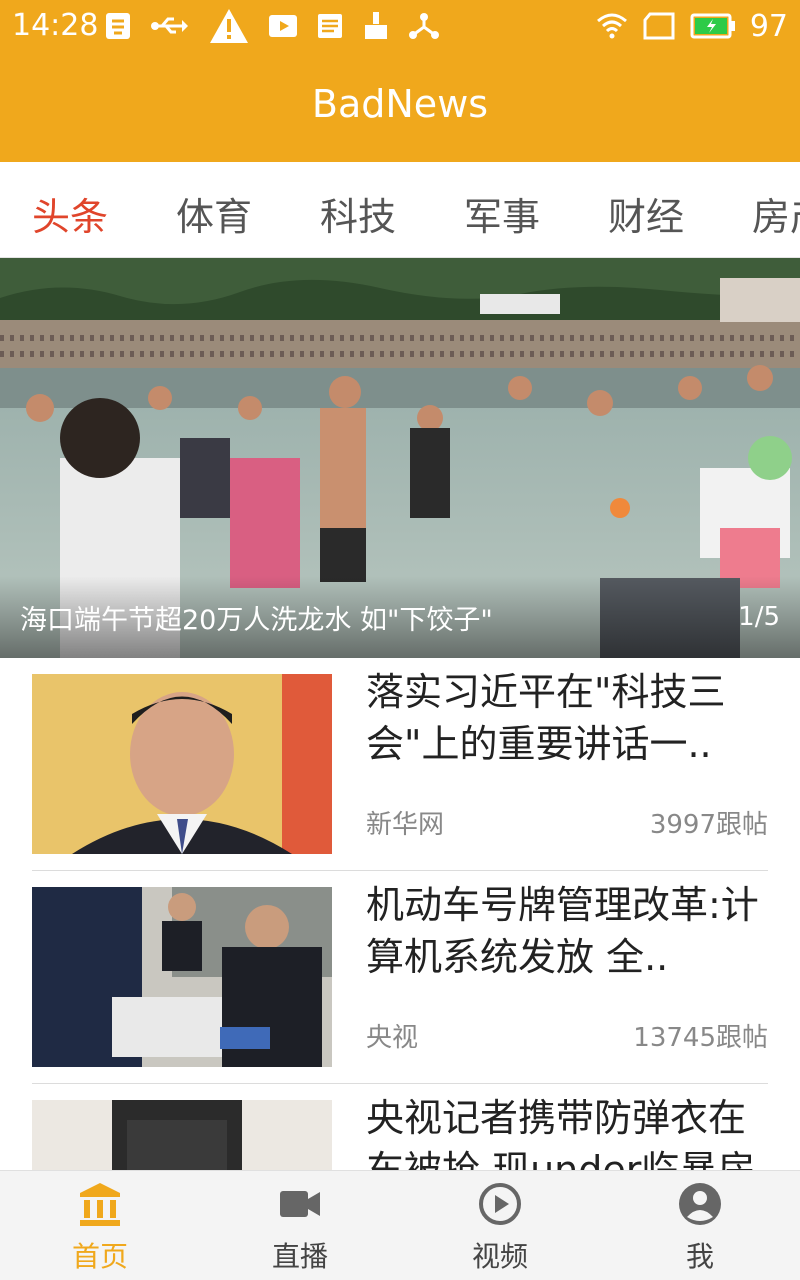 The height and width of the screenshot is (1280, 800). Describe the element at coordinates (400, 210) in the screenshot. I see `category-tabs: 头条 体育 科技 军事 财经 房产` at that location.